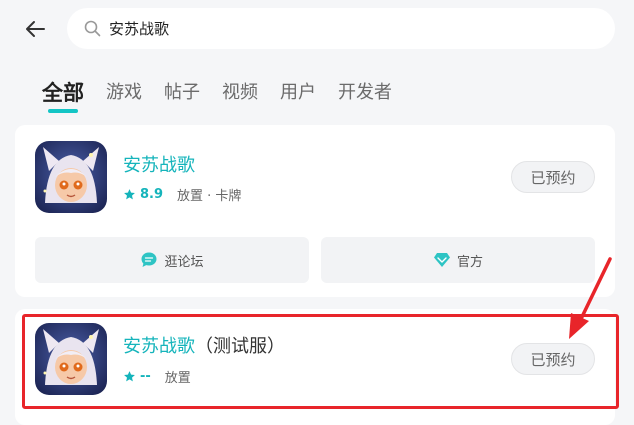  I want to click on forum-button-label: 逛论坛, so click(184, 262).